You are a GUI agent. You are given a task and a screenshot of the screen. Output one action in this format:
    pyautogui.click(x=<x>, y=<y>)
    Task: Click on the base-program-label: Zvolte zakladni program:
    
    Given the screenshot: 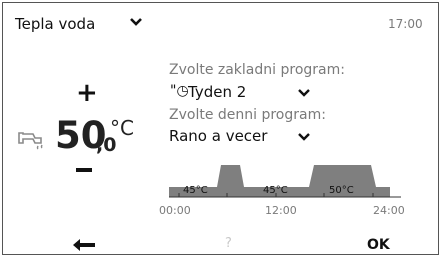 What is the action you would take?
    pyautogui.click(x=257, y=70)
    